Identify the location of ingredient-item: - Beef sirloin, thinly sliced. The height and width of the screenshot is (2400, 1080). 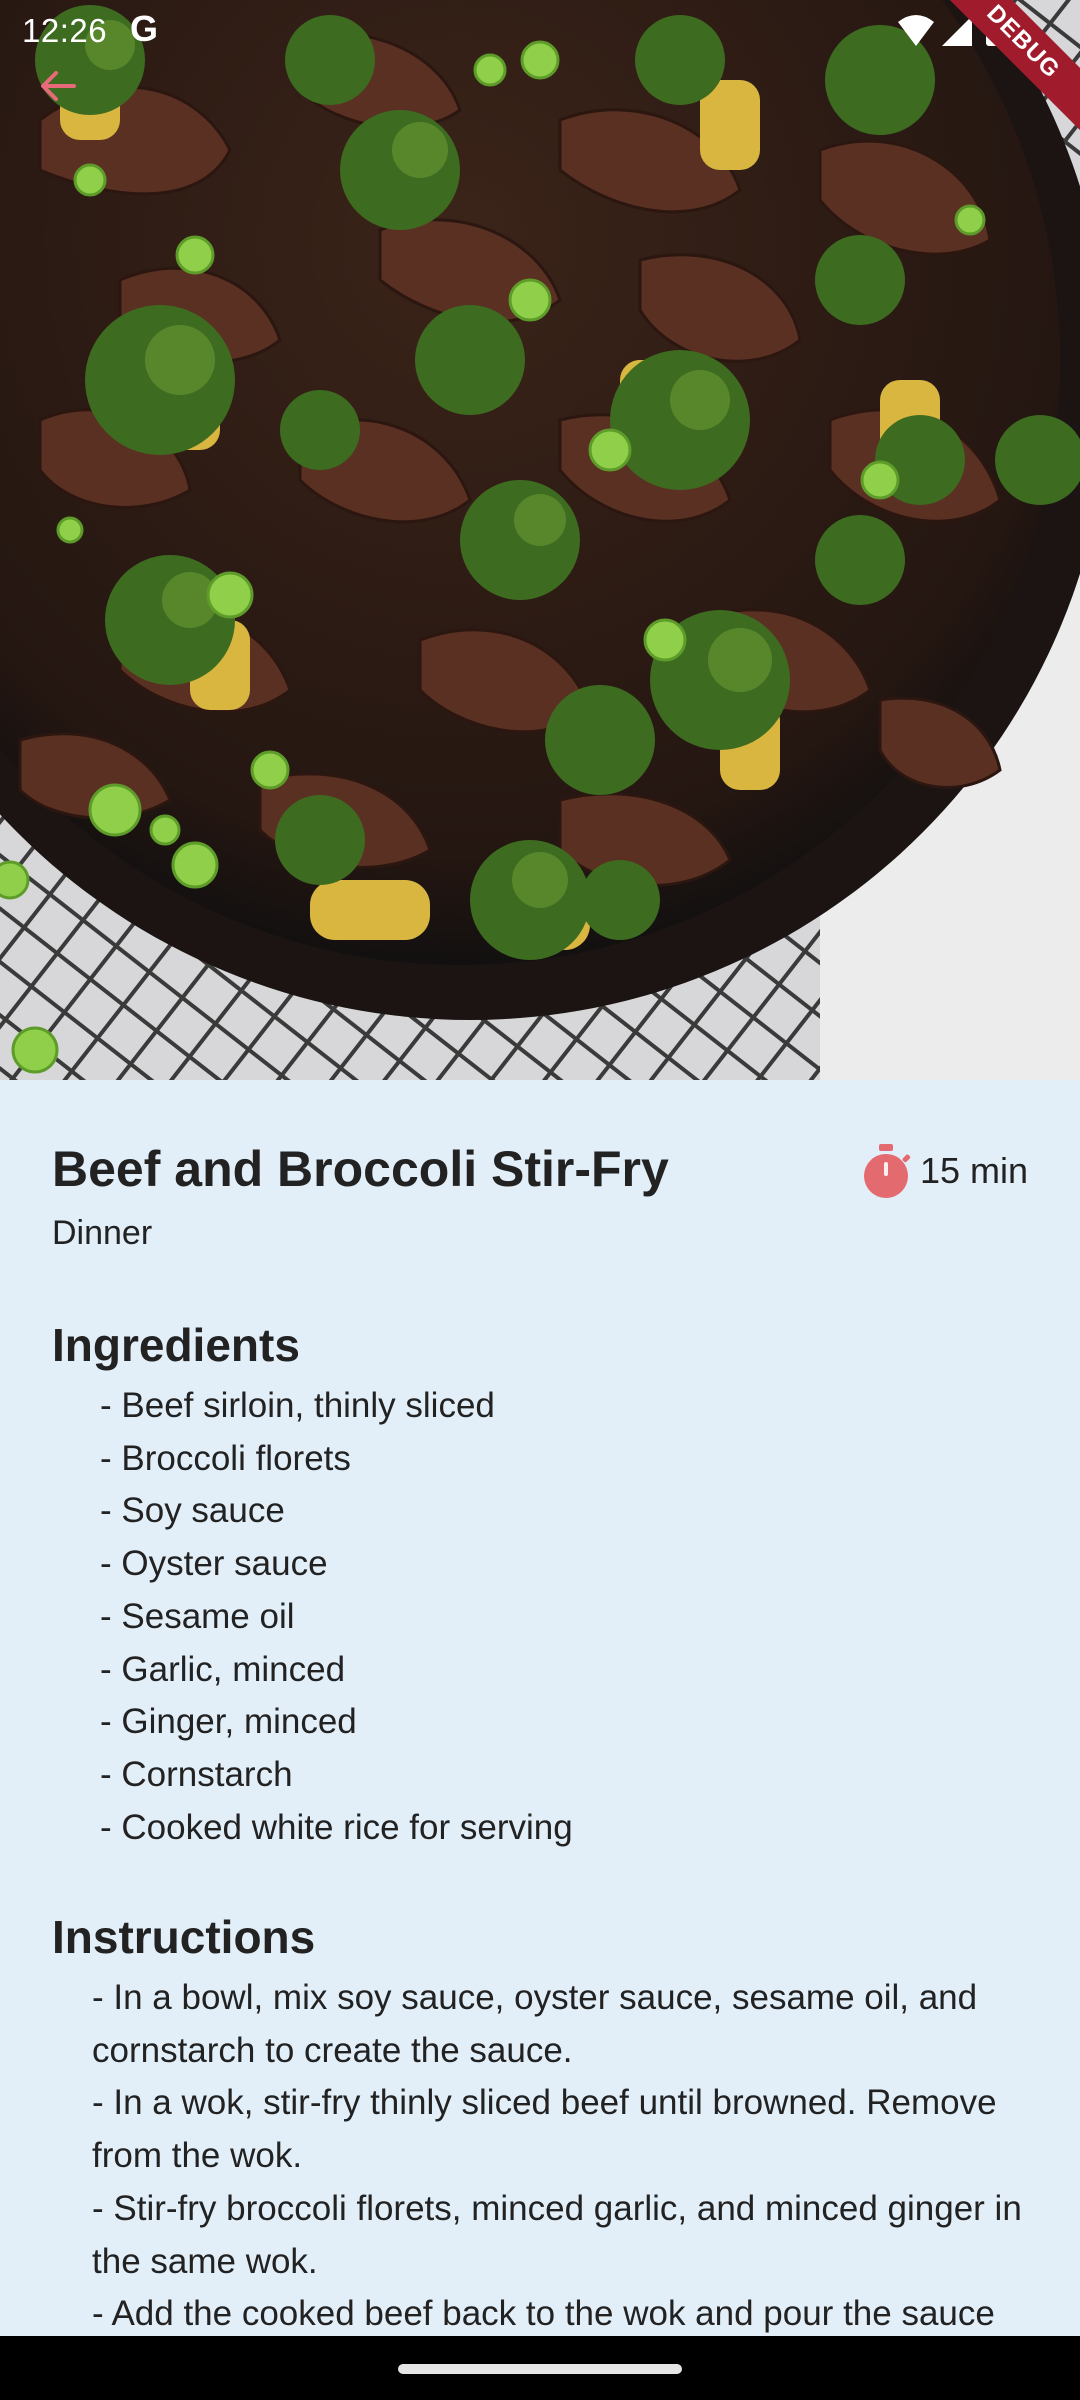
(297, 1405).